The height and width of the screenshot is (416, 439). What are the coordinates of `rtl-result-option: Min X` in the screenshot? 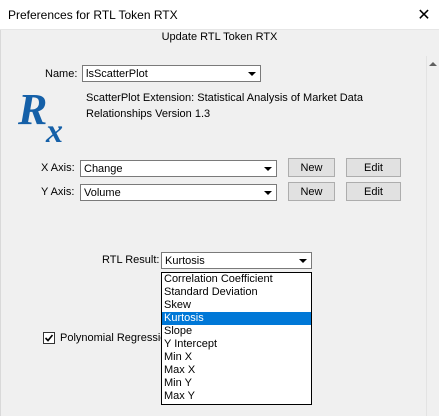 It's located at (236, 357).